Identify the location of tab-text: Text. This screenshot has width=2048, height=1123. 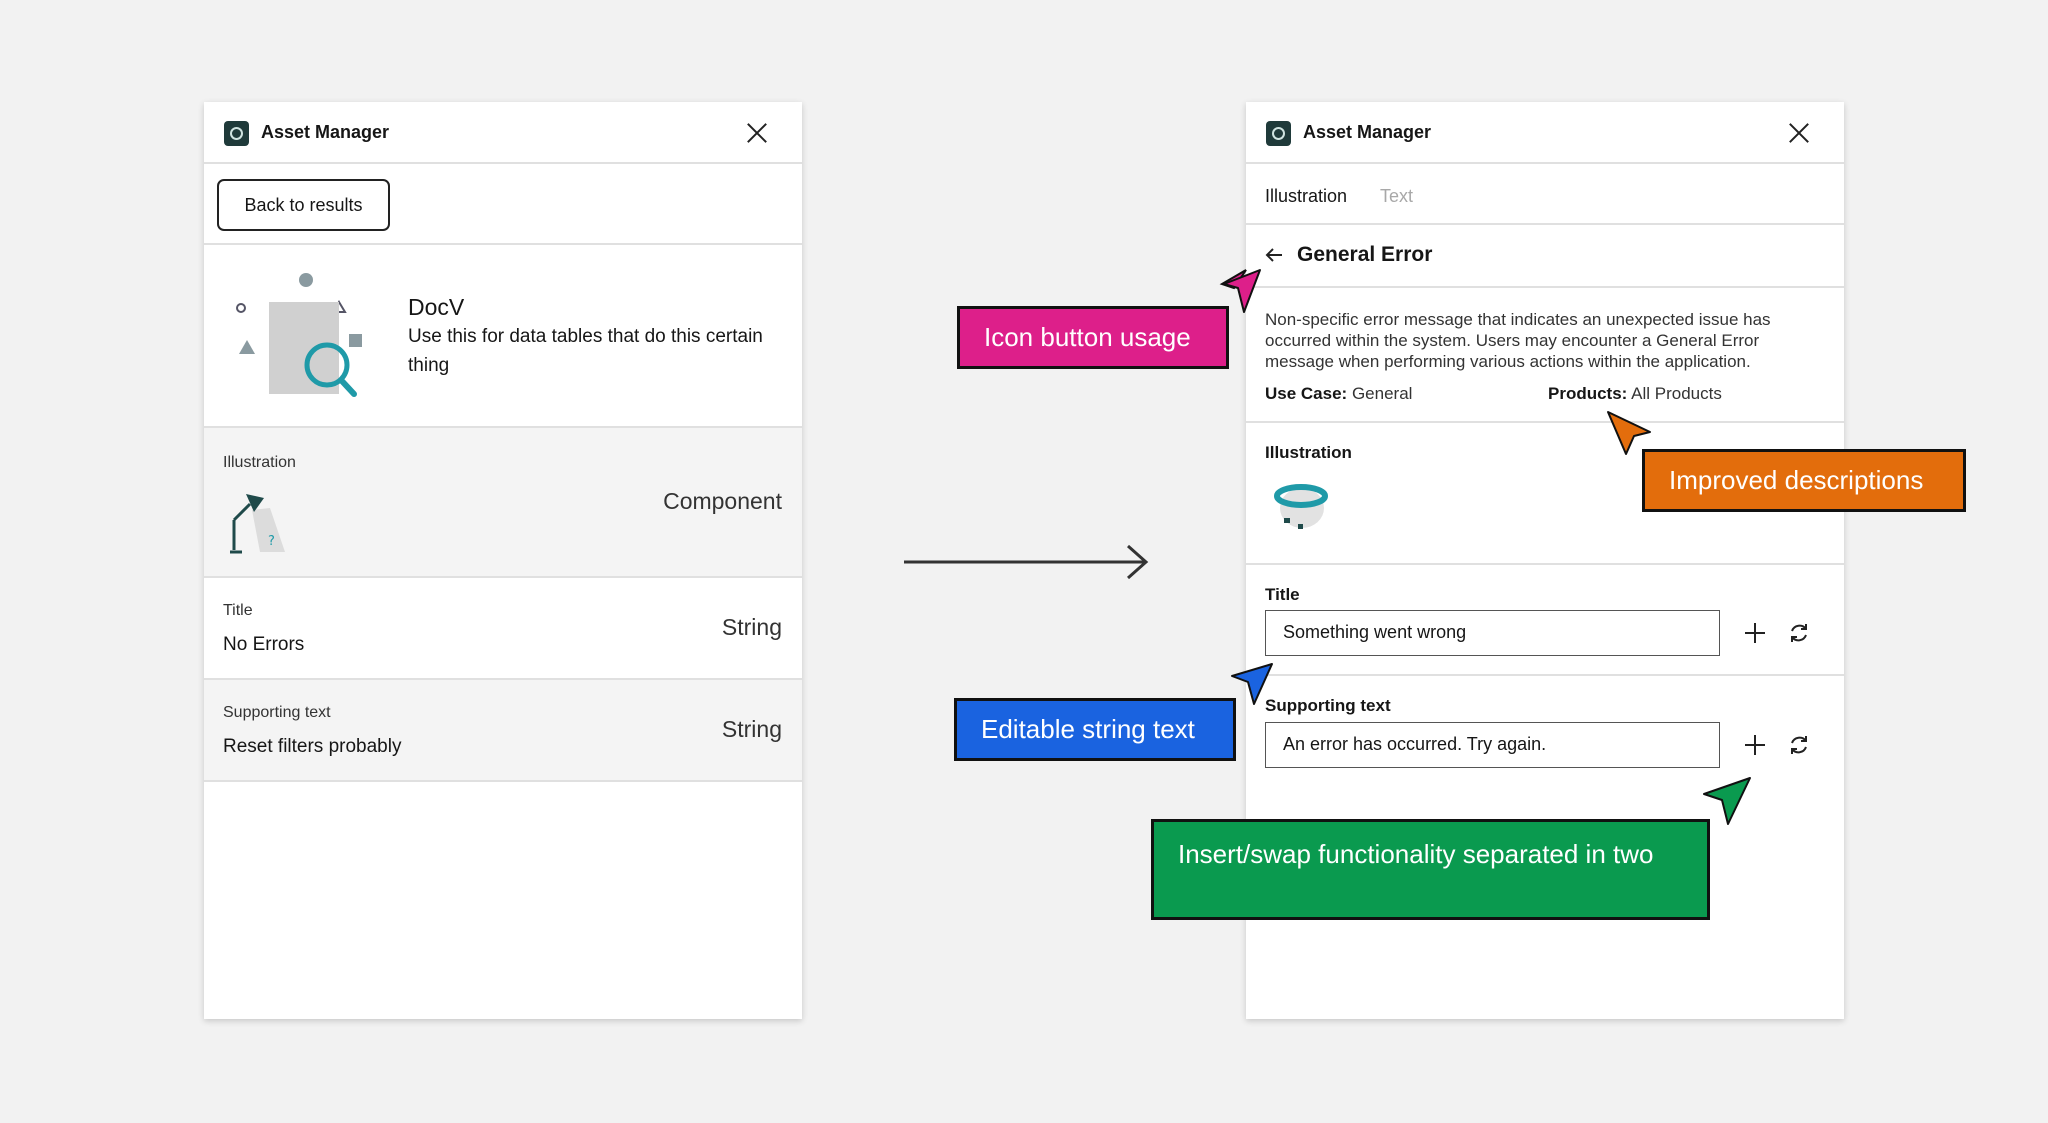
(1396, 196).